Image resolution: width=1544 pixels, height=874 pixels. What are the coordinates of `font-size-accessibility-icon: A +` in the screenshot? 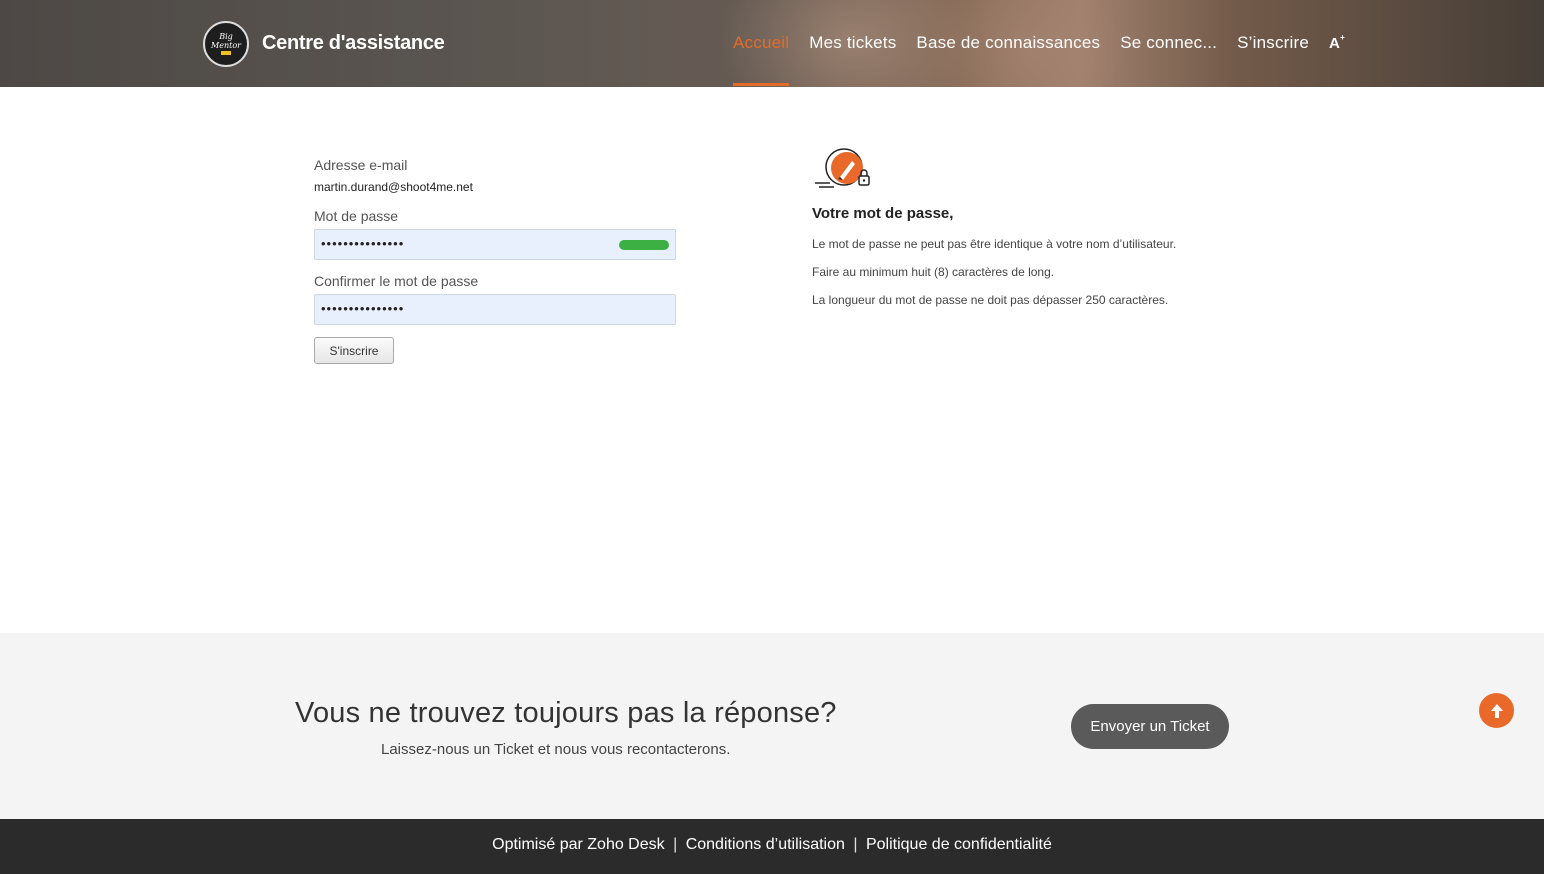 It's located at (1337, 42).